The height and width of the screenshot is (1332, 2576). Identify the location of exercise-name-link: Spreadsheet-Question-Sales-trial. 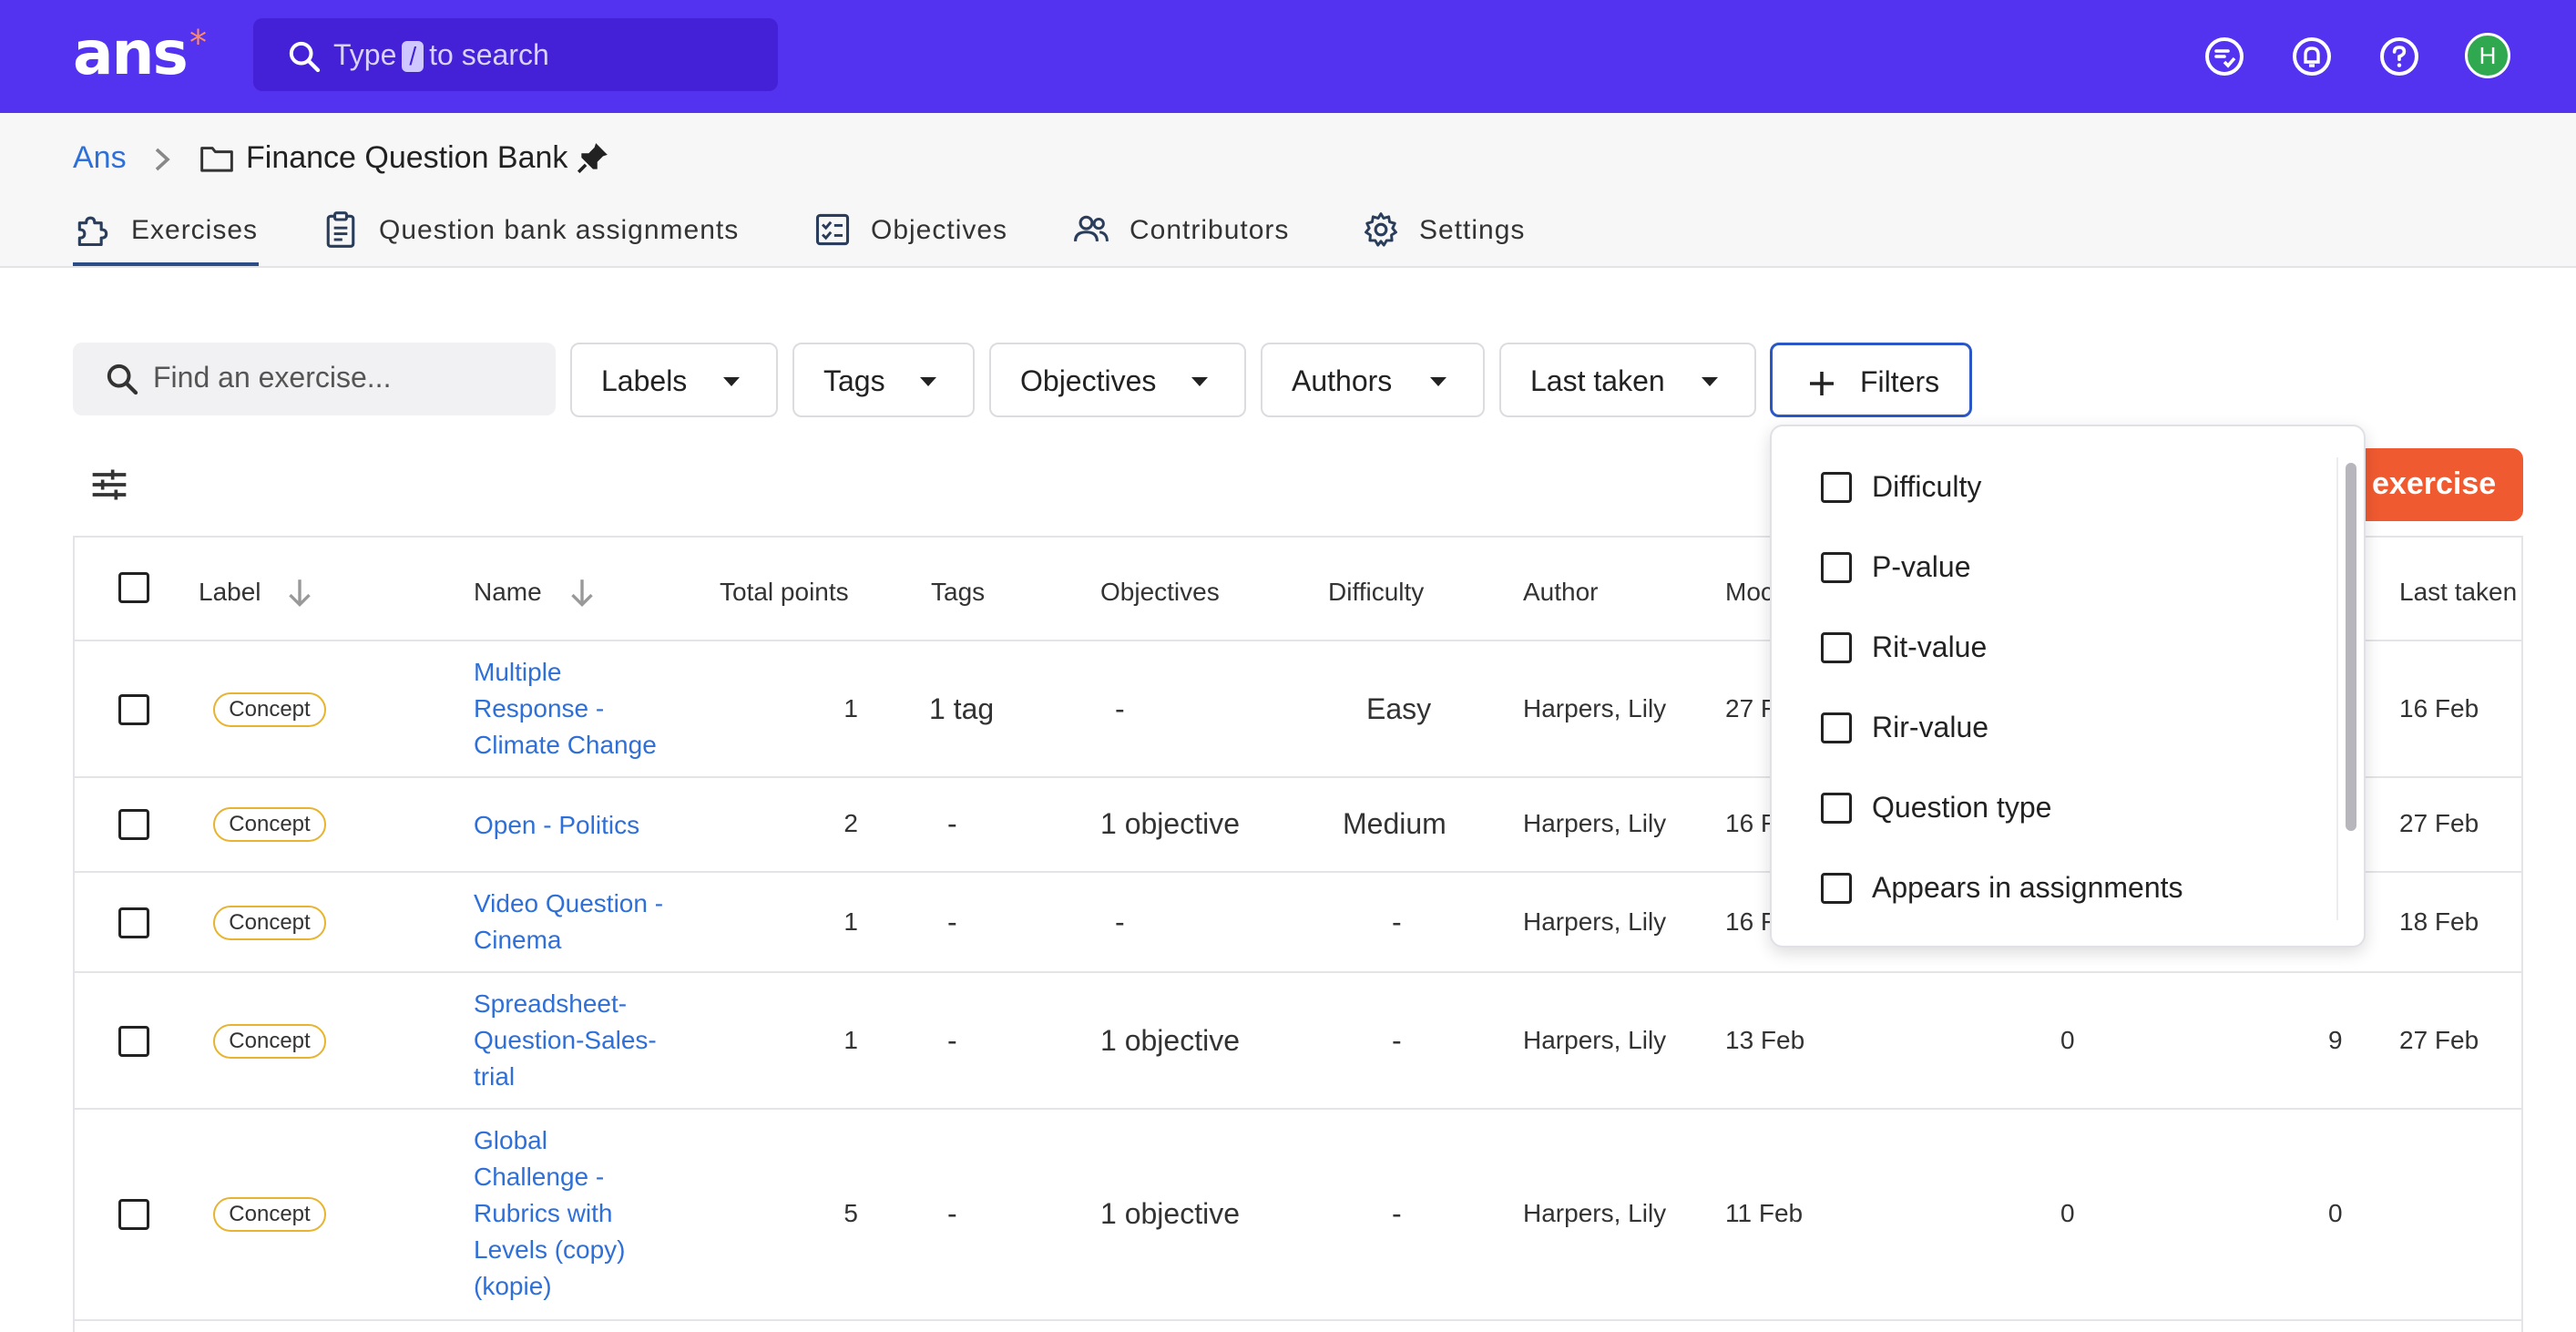
(579, 1040).